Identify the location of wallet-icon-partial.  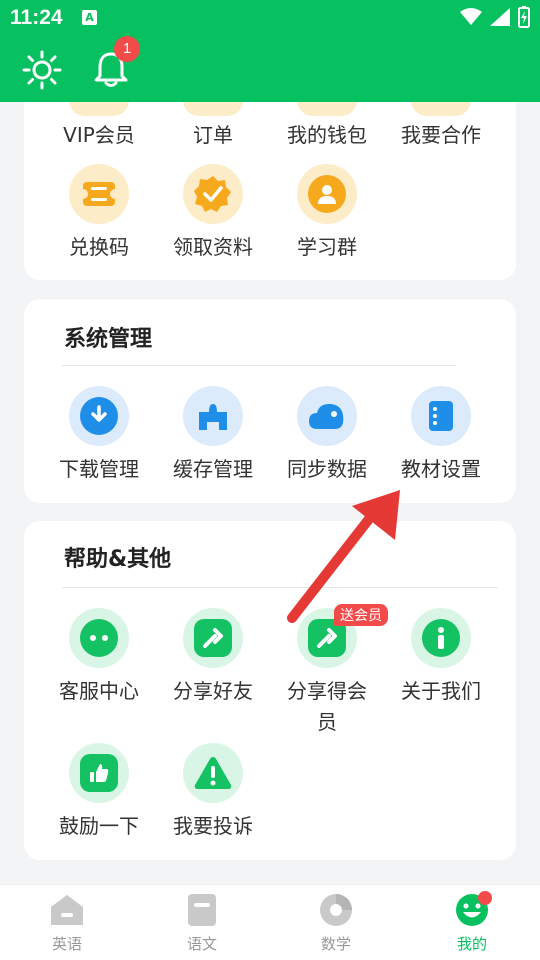
(327, 108).